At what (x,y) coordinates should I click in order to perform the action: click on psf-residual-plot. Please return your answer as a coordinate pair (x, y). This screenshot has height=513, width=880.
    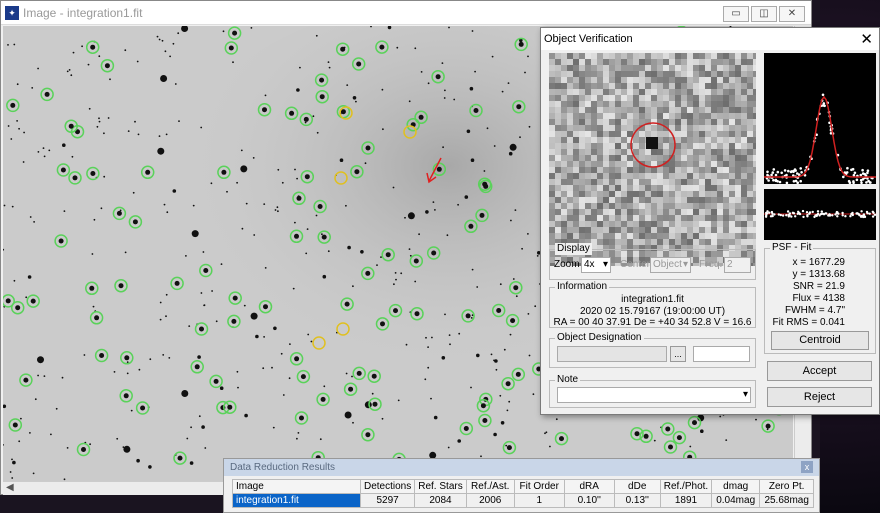
    Looking at the image, I should click on (820, 214).